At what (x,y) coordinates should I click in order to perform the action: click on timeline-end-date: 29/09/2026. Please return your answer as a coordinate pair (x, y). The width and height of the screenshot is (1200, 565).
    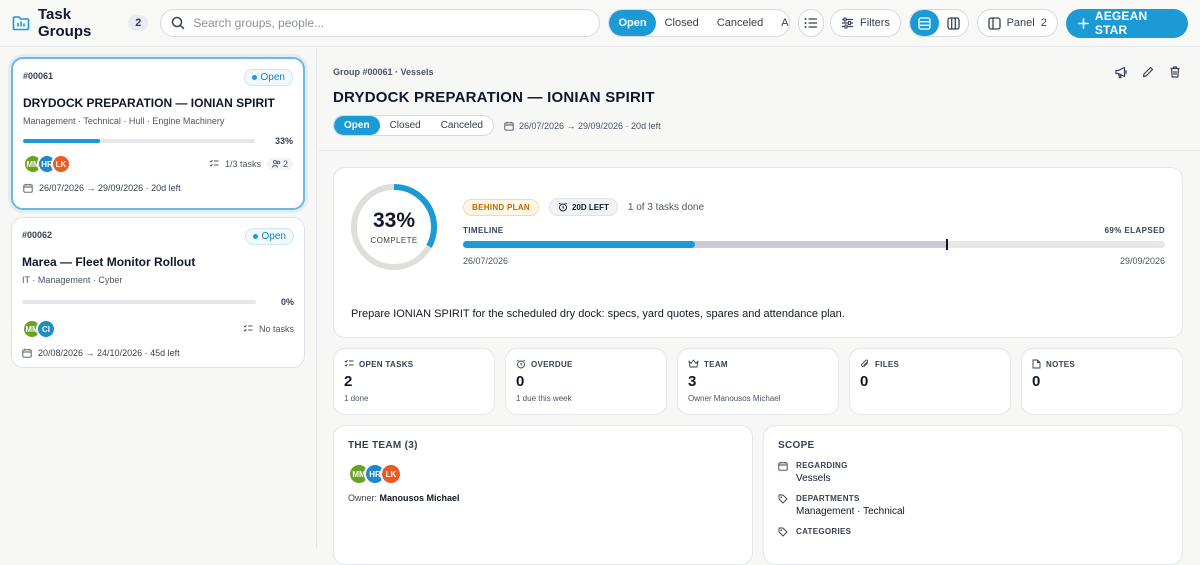
    Looking at the image, I should click on (1142, 261).